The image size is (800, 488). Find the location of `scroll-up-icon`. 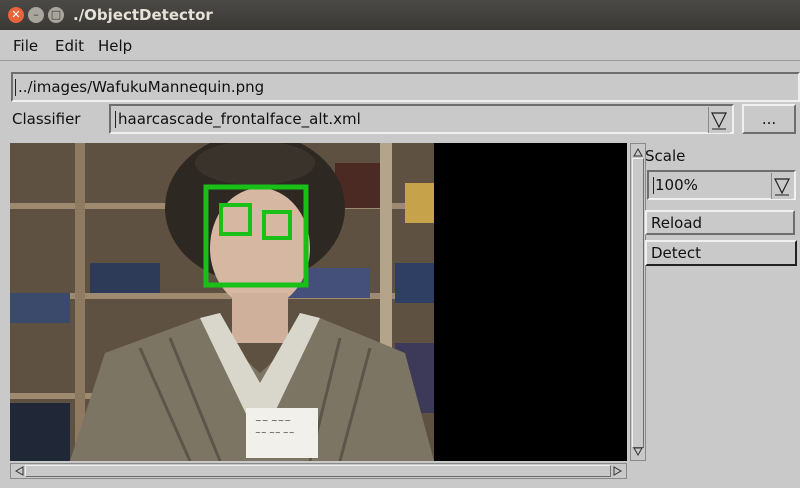

scroll-up-icon is located at coordinates (638, 152).